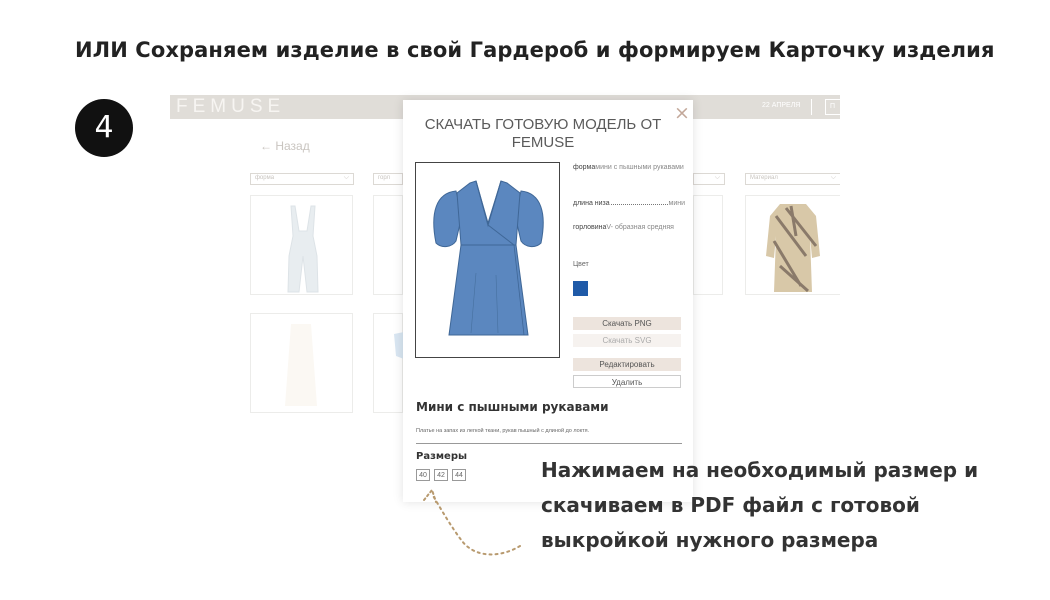 The height and width of the screenshot is (600, 1050). I want to click on property-value: V- образная средняя, so click(640, 227).